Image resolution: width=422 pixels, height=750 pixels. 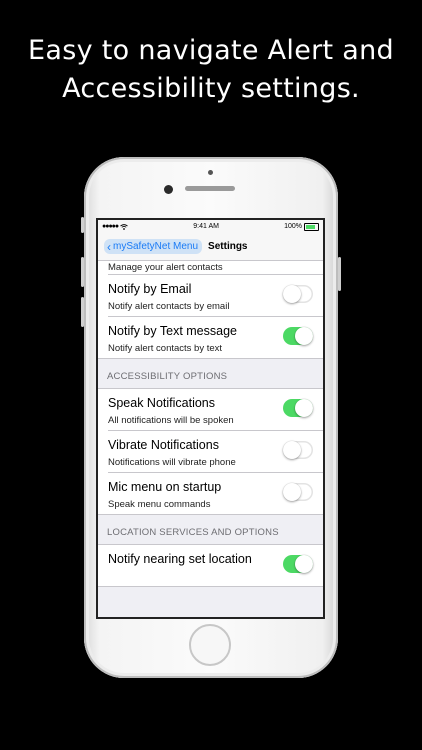 I want to click on alert-contacts-row: Manage your alert contacts, so click(x=215, y=268).